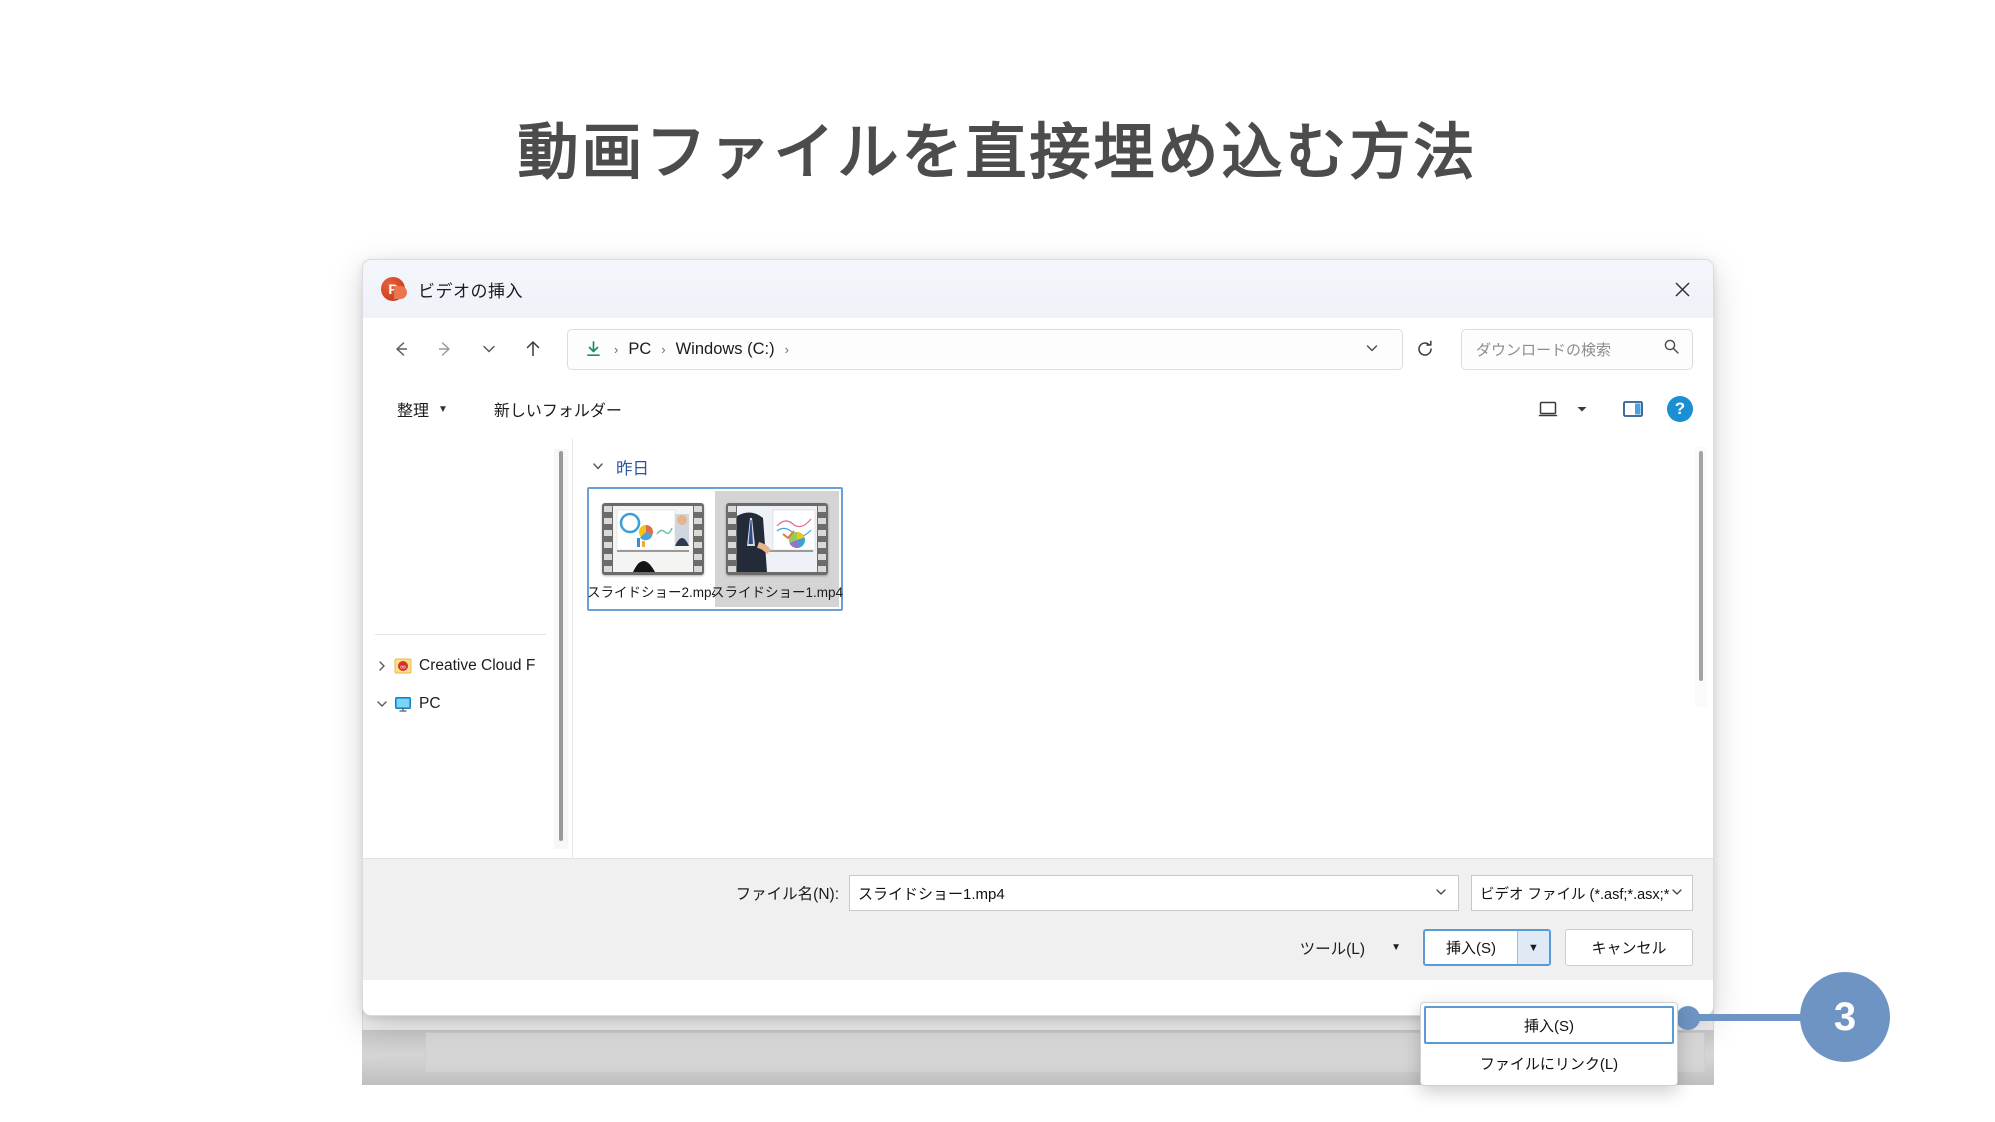  Describe the element at coordinates (639, 349) in the screenshot. I see `breadcrumb-item-pc: PC` at that location.